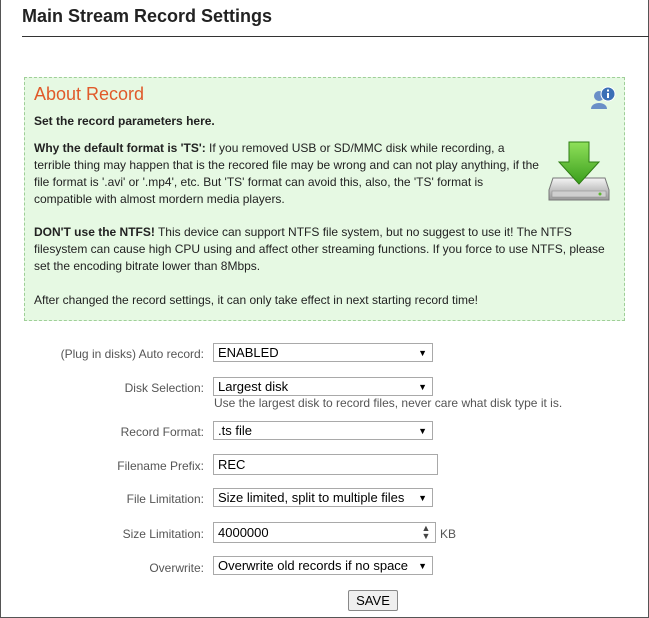 This screenshot has width=649, height=618. I want to click on overwrite-value: Overwrite old records if no space, so click(313, 565).